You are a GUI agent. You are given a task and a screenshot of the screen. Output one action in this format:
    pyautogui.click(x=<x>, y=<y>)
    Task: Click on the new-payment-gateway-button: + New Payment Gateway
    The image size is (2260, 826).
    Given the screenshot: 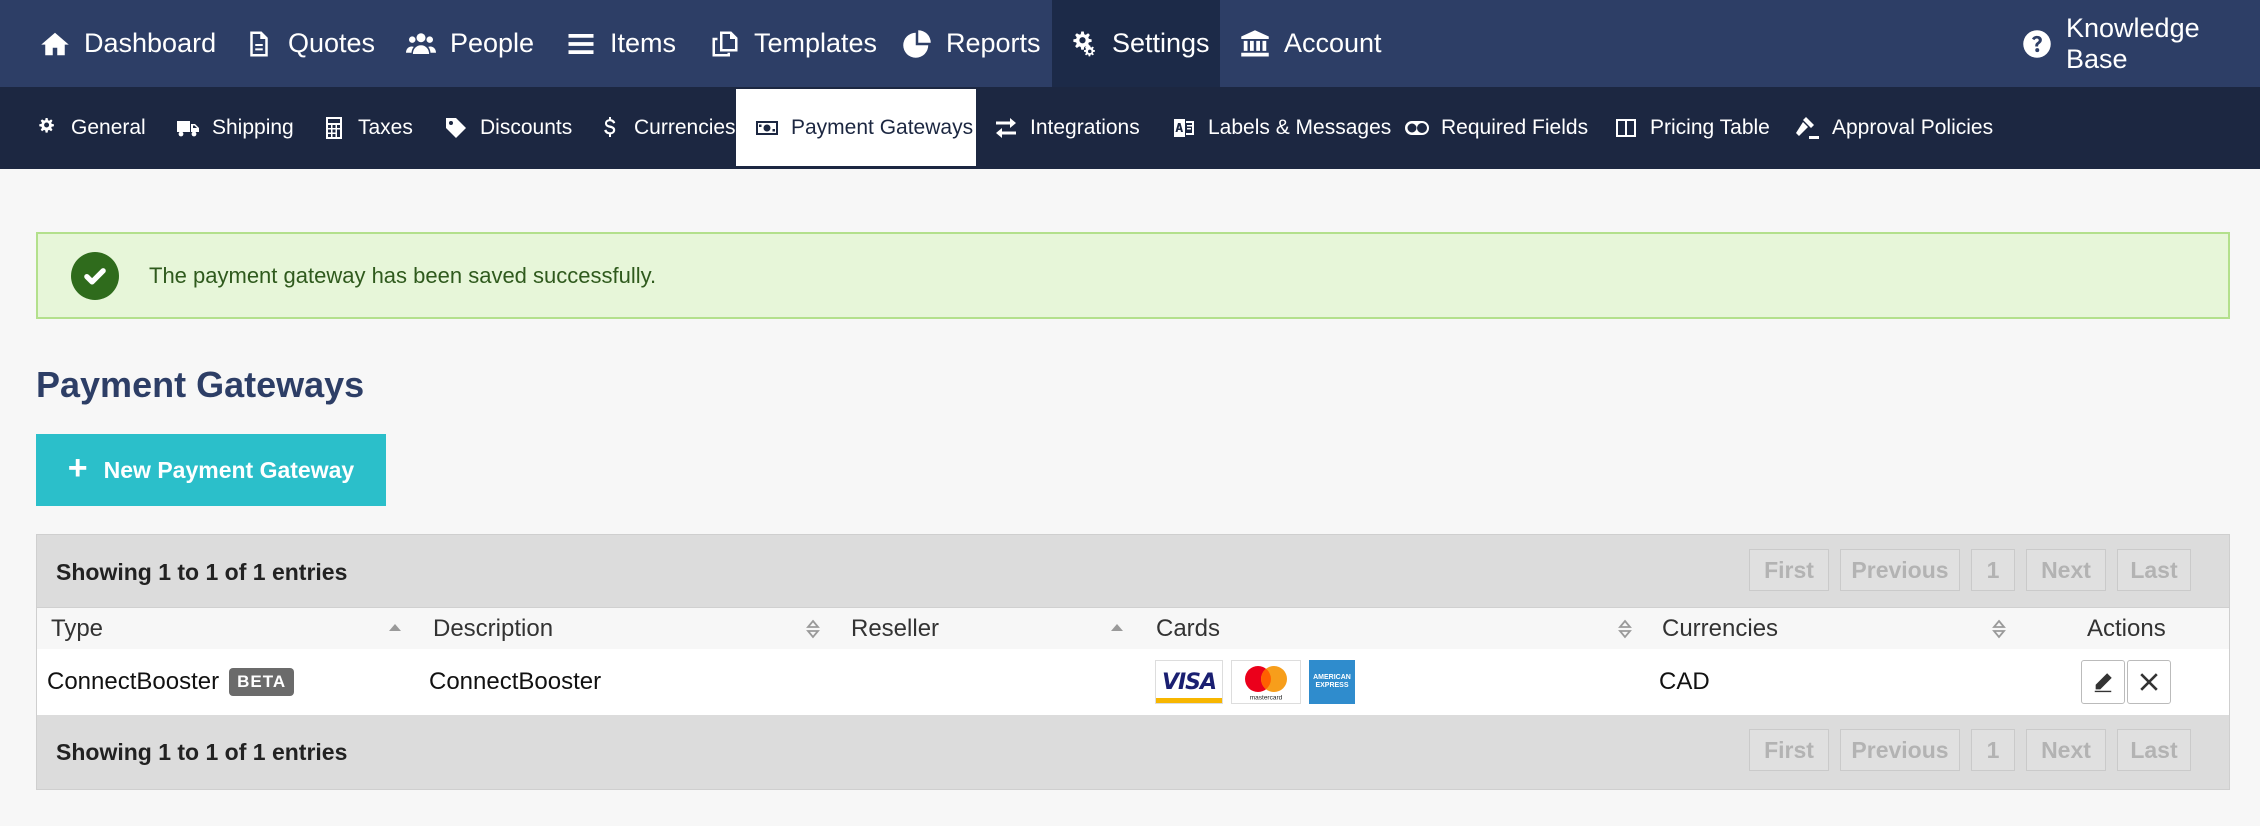 What is the action you would take?
    pyautogui.click(x=211, y=470)
    